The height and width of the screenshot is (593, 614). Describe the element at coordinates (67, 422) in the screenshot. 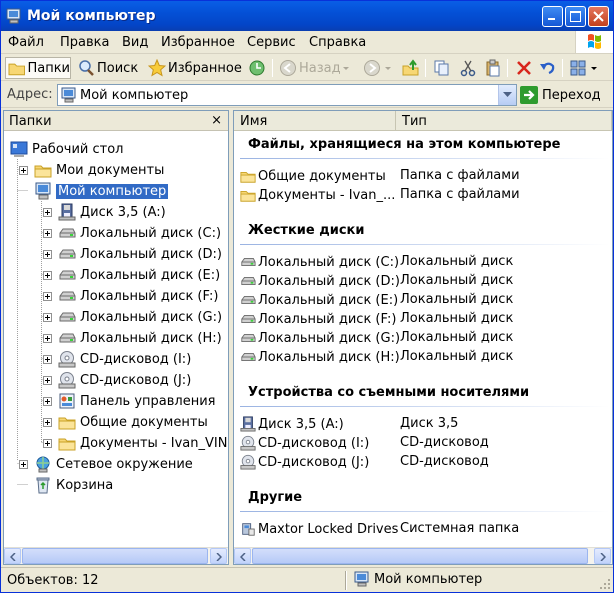

I see `folder-icon` at that location.